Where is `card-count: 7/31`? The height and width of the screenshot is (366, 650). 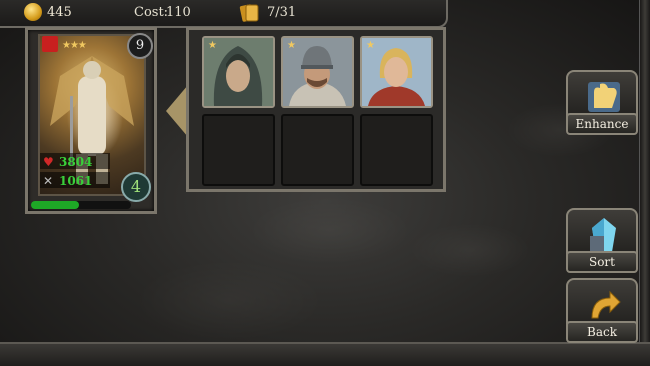
card-count: 7/31 is located at coordinates (282, 12).